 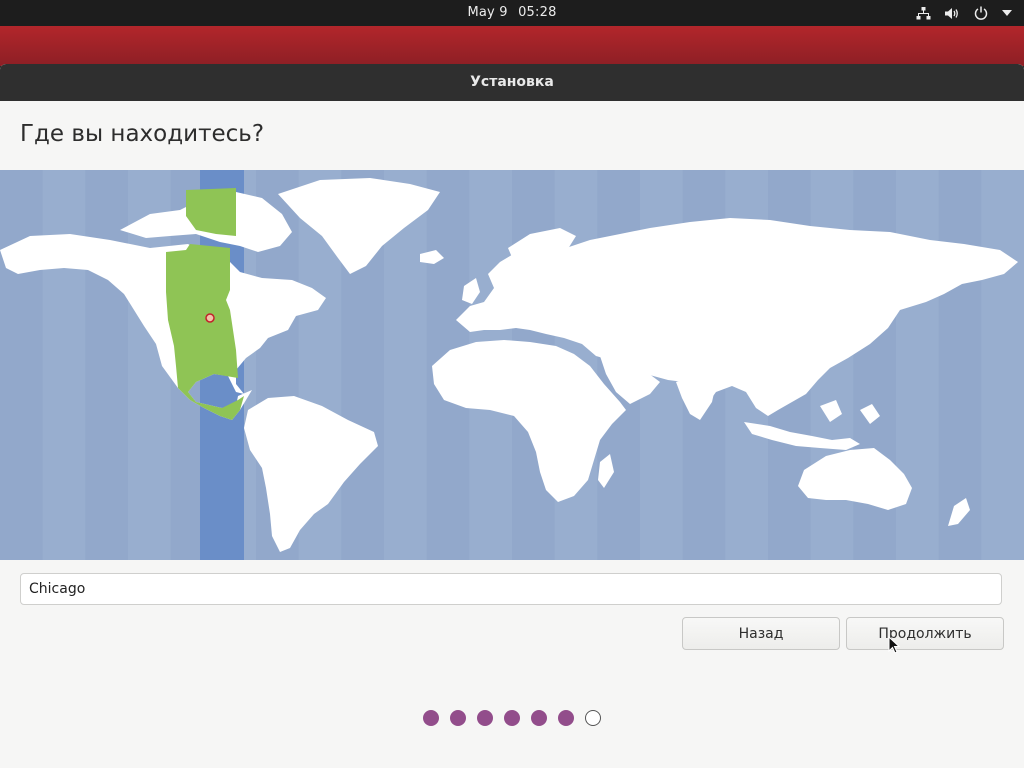 I want to click on desktop-background, so click(x=512, y=46).